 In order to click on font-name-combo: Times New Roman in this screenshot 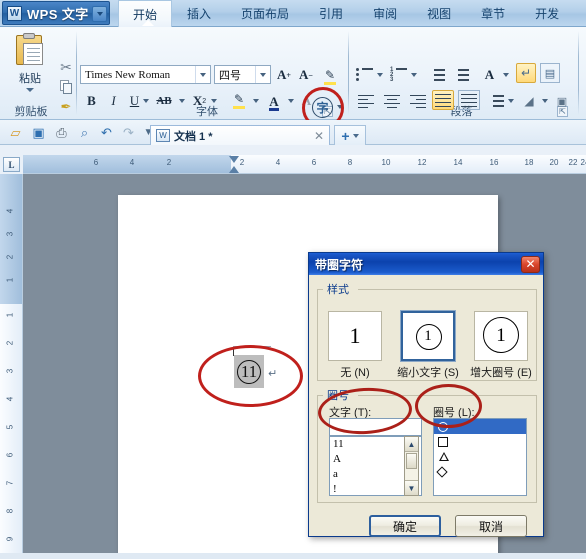, I will do `click(145, 74)`.